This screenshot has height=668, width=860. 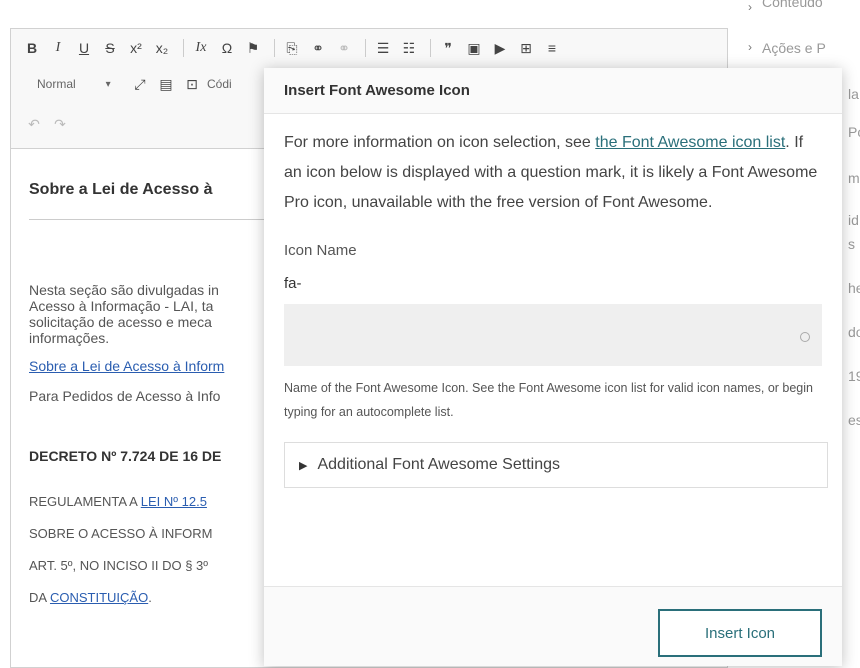 What do you see at coordinates (320, 250) in the screenshot?
I see `icon-name-label: Icon Name` at bounding box center [320, 250].